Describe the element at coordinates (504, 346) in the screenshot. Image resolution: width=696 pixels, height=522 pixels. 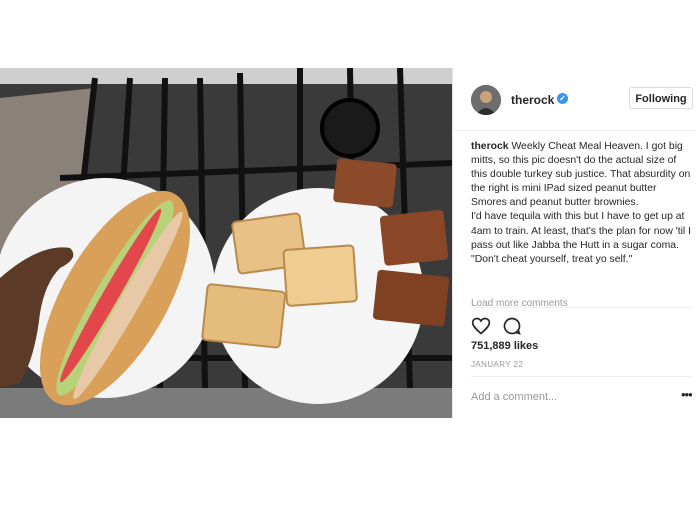
I see `like-count: 751,889 likes` at that location.